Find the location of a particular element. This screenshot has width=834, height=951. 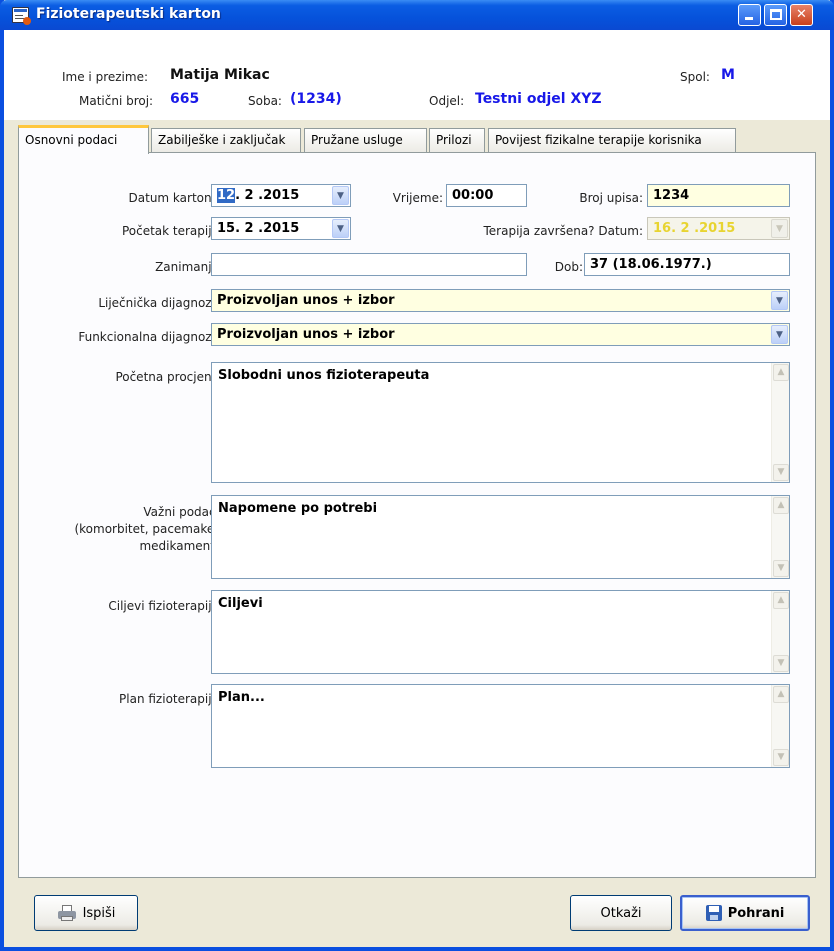

tab-zabiljeske: Zabilješke i zaključak is located at coordinates (226, 140).